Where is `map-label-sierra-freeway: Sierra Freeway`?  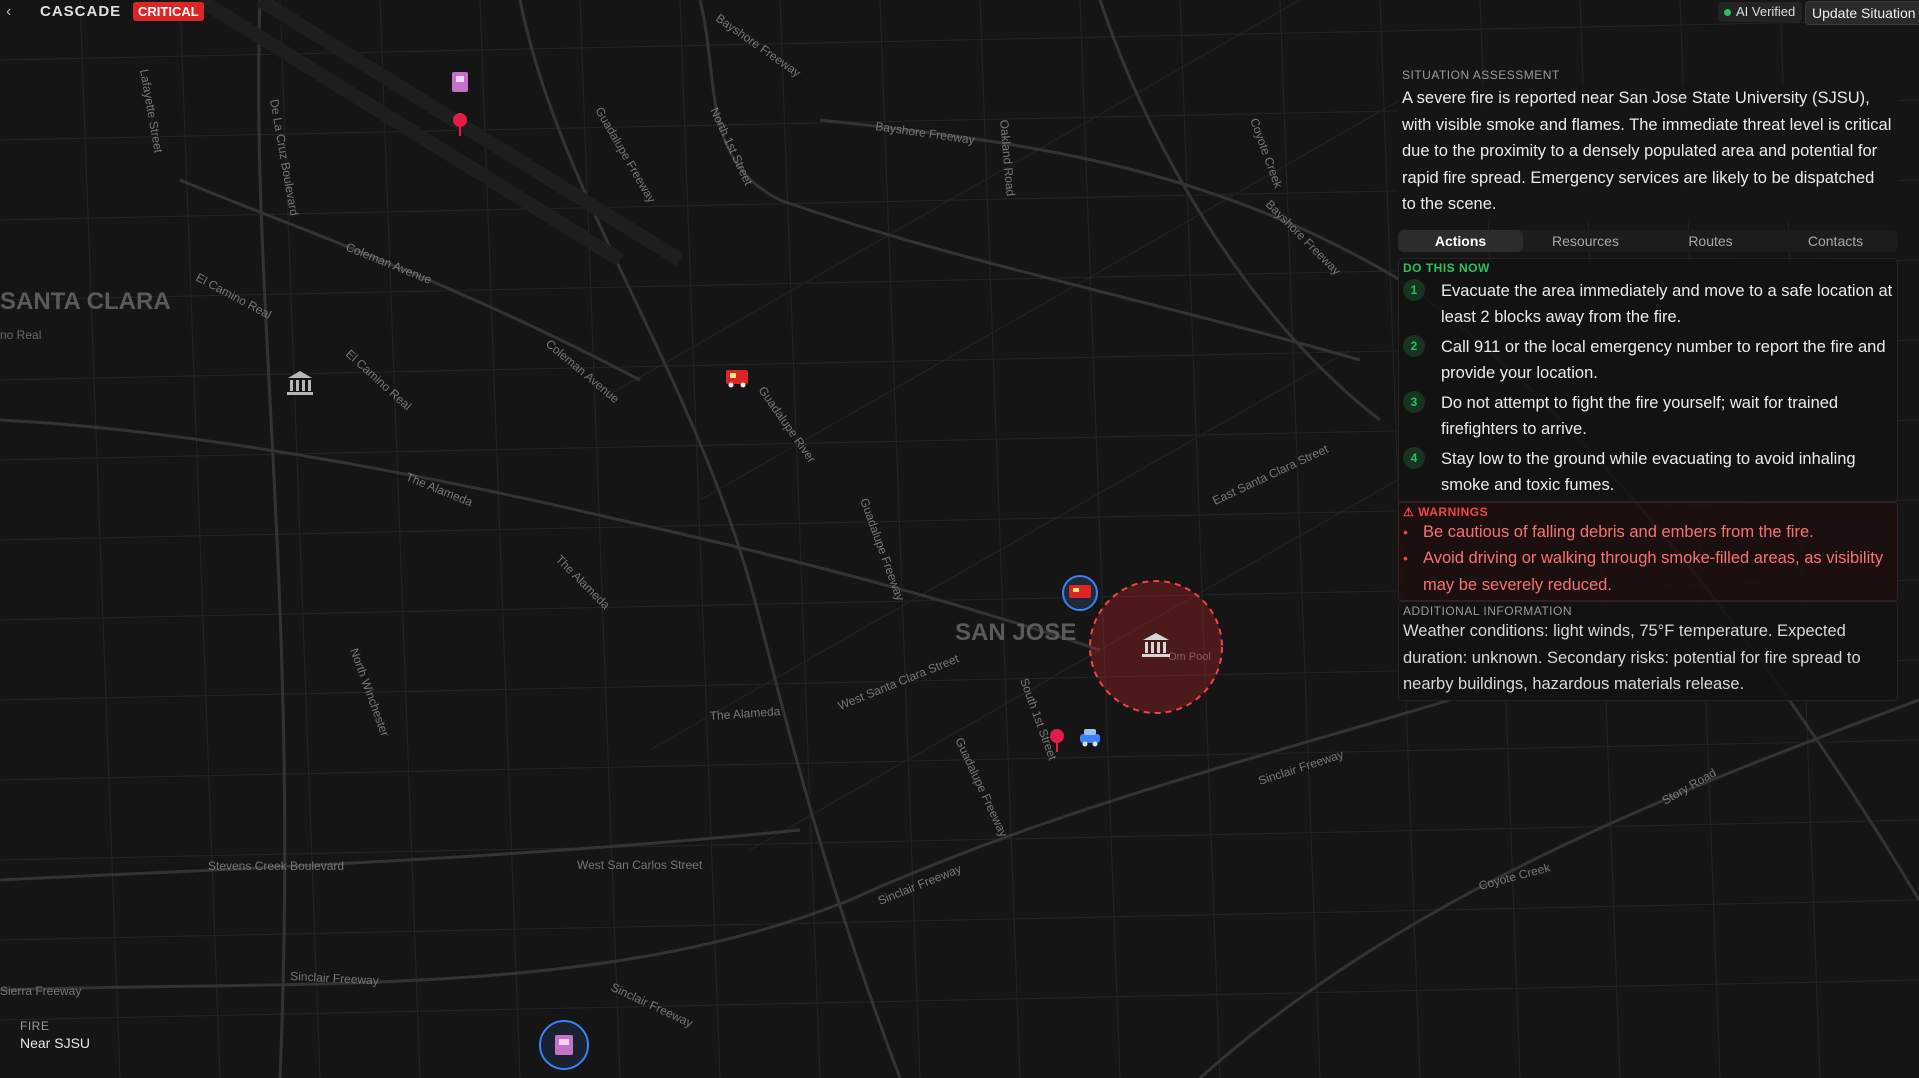 map-label-sierra-freeway: Sierra Freeway is located at coordinates (40, 991).